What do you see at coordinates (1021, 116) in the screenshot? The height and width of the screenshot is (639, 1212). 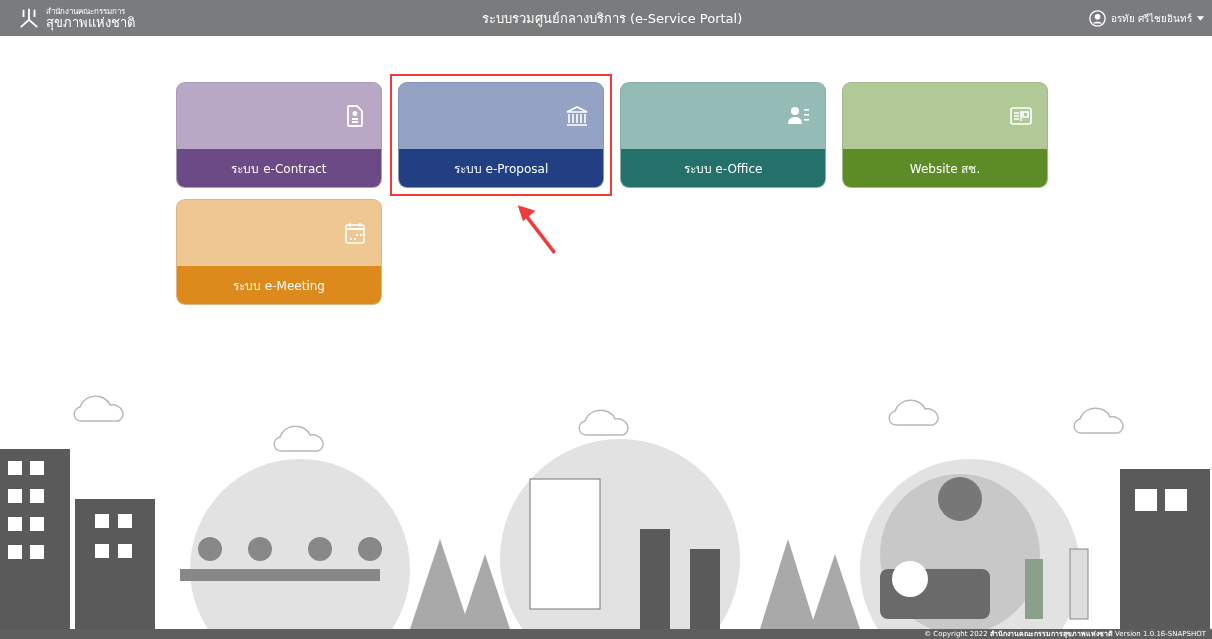 I see `id-card-icon` at bounding box center [1021, 116].